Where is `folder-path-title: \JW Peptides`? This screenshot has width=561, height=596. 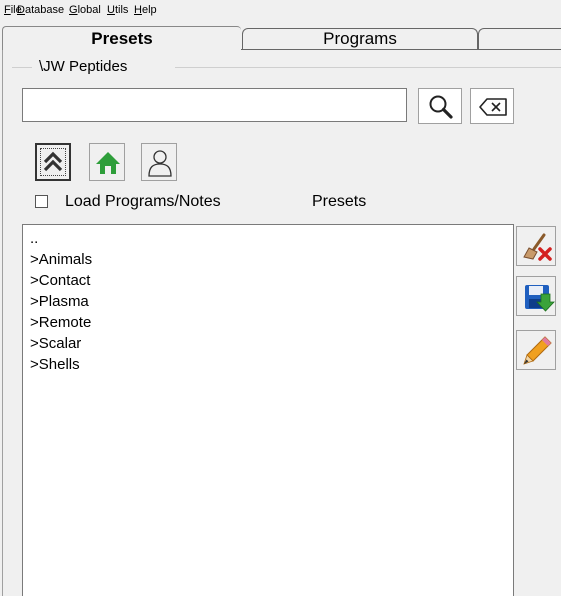 folder-path-title: \JW Peptides is located at coordinates (83, 66).